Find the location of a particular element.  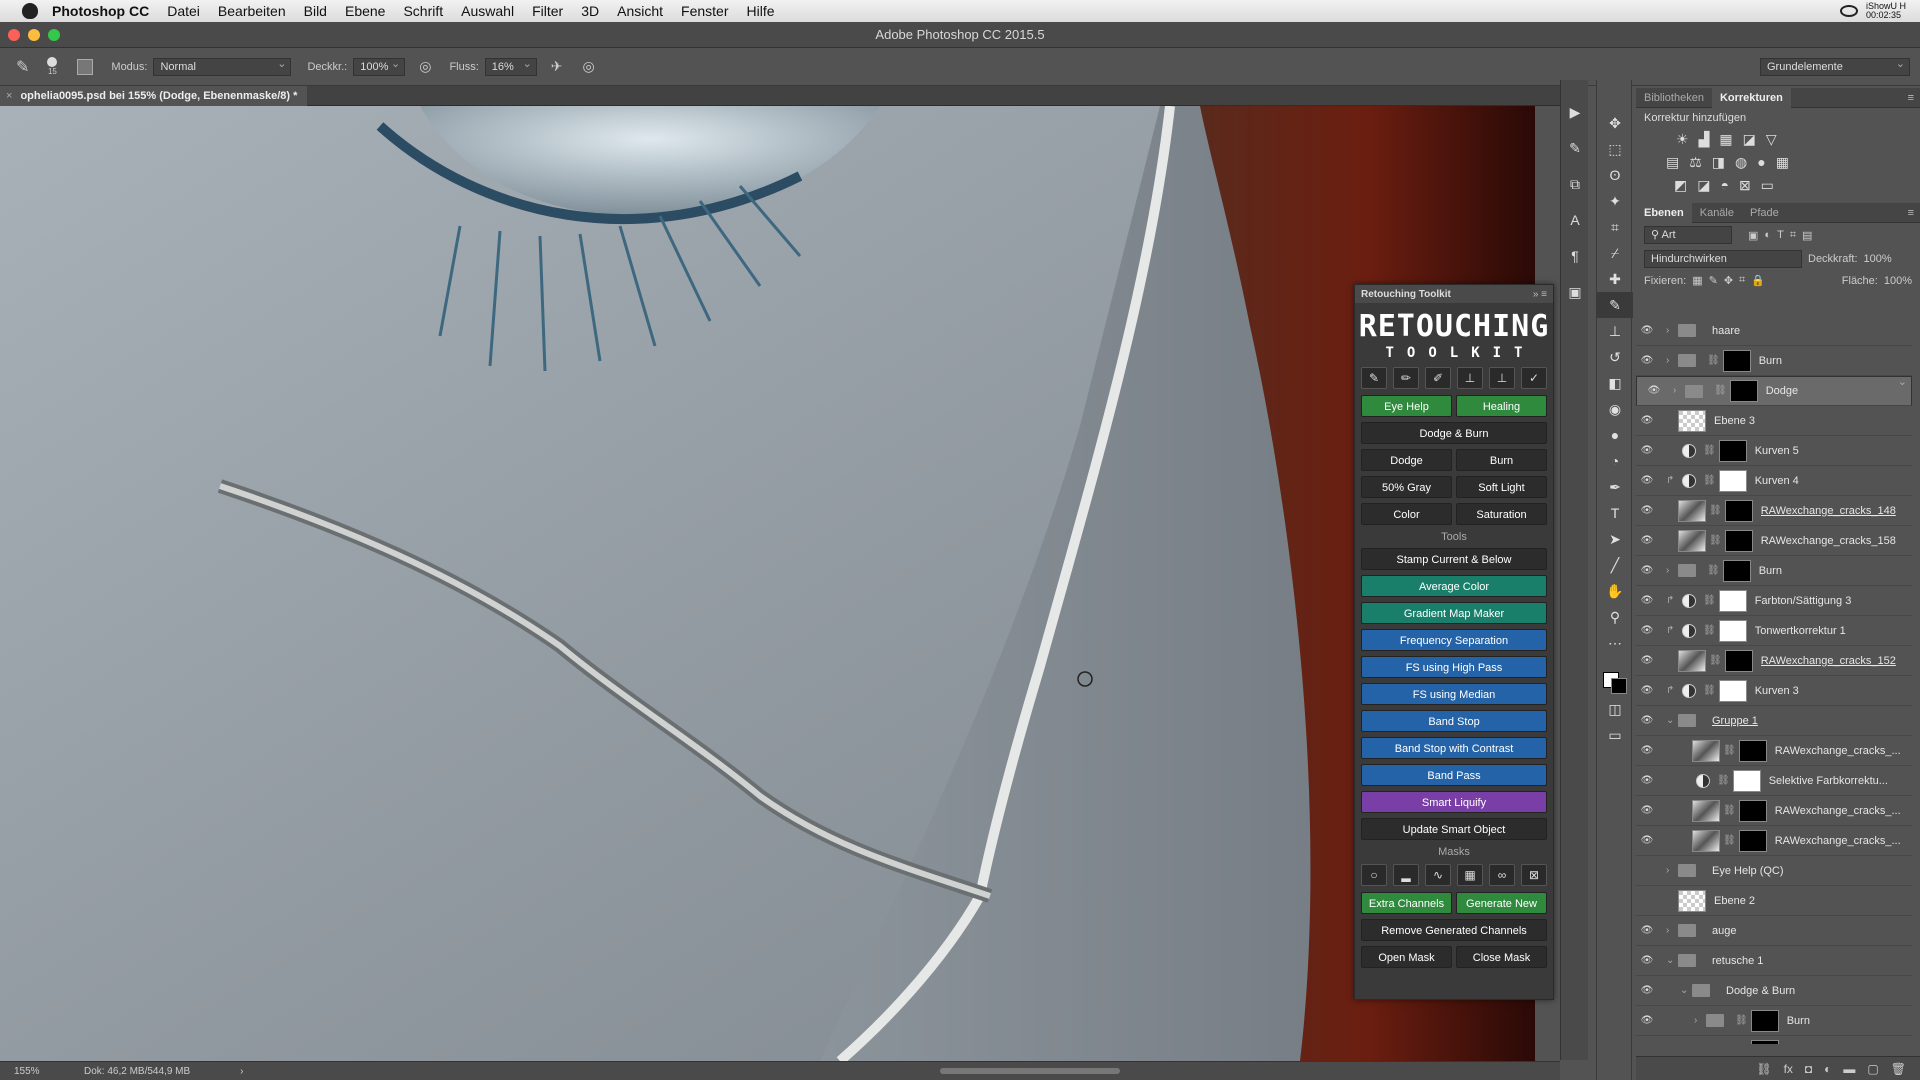

close-mask-button: Close Mask is located at coordinates (1501, 957).